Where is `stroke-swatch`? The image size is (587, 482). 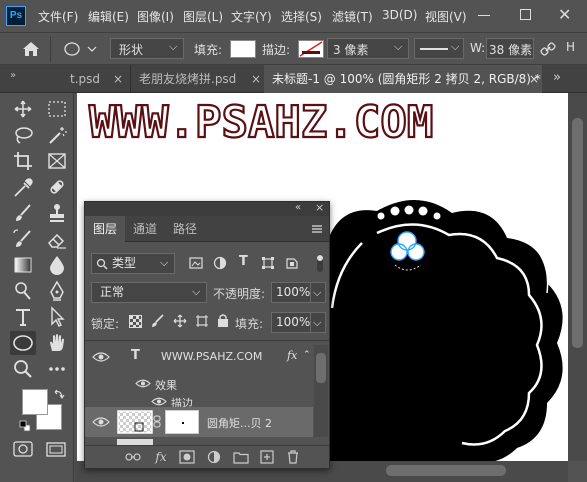 stroke-swatch is located at coordinates (311, 49).